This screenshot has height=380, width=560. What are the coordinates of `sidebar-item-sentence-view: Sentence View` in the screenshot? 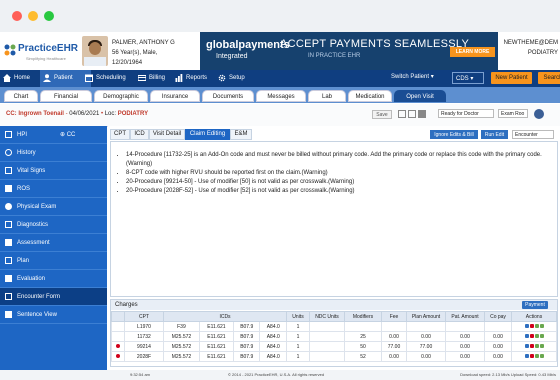 It's located at (53, 315).